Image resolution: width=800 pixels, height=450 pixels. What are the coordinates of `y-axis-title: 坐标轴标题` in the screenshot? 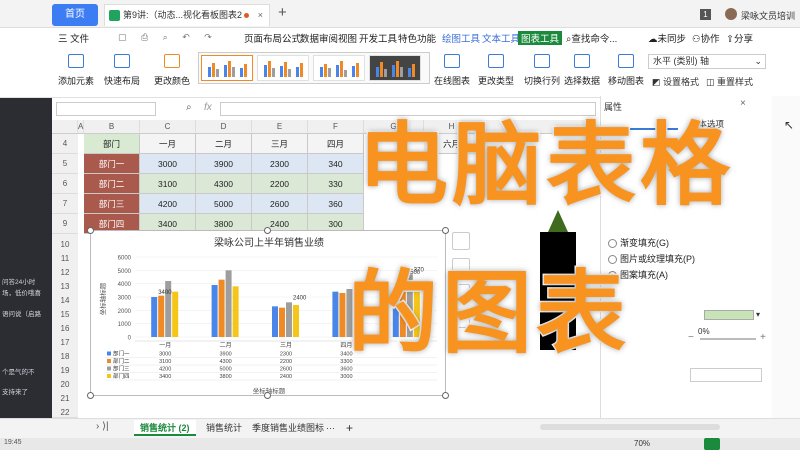 It's located at (102, 298).